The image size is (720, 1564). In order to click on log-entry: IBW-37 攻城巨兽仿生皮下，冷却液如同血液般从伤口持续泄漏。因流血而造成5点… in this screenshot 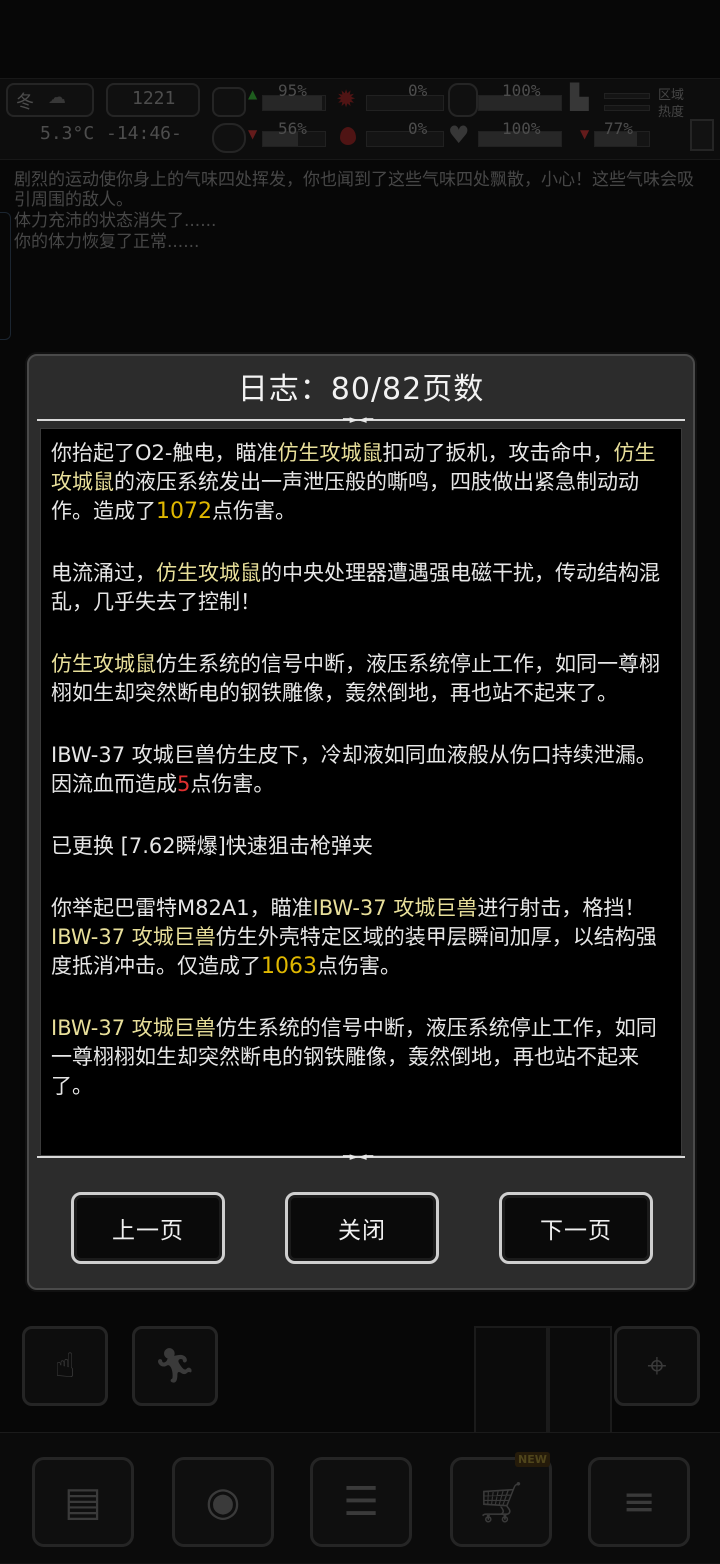, I will do `click(361, 770)`.